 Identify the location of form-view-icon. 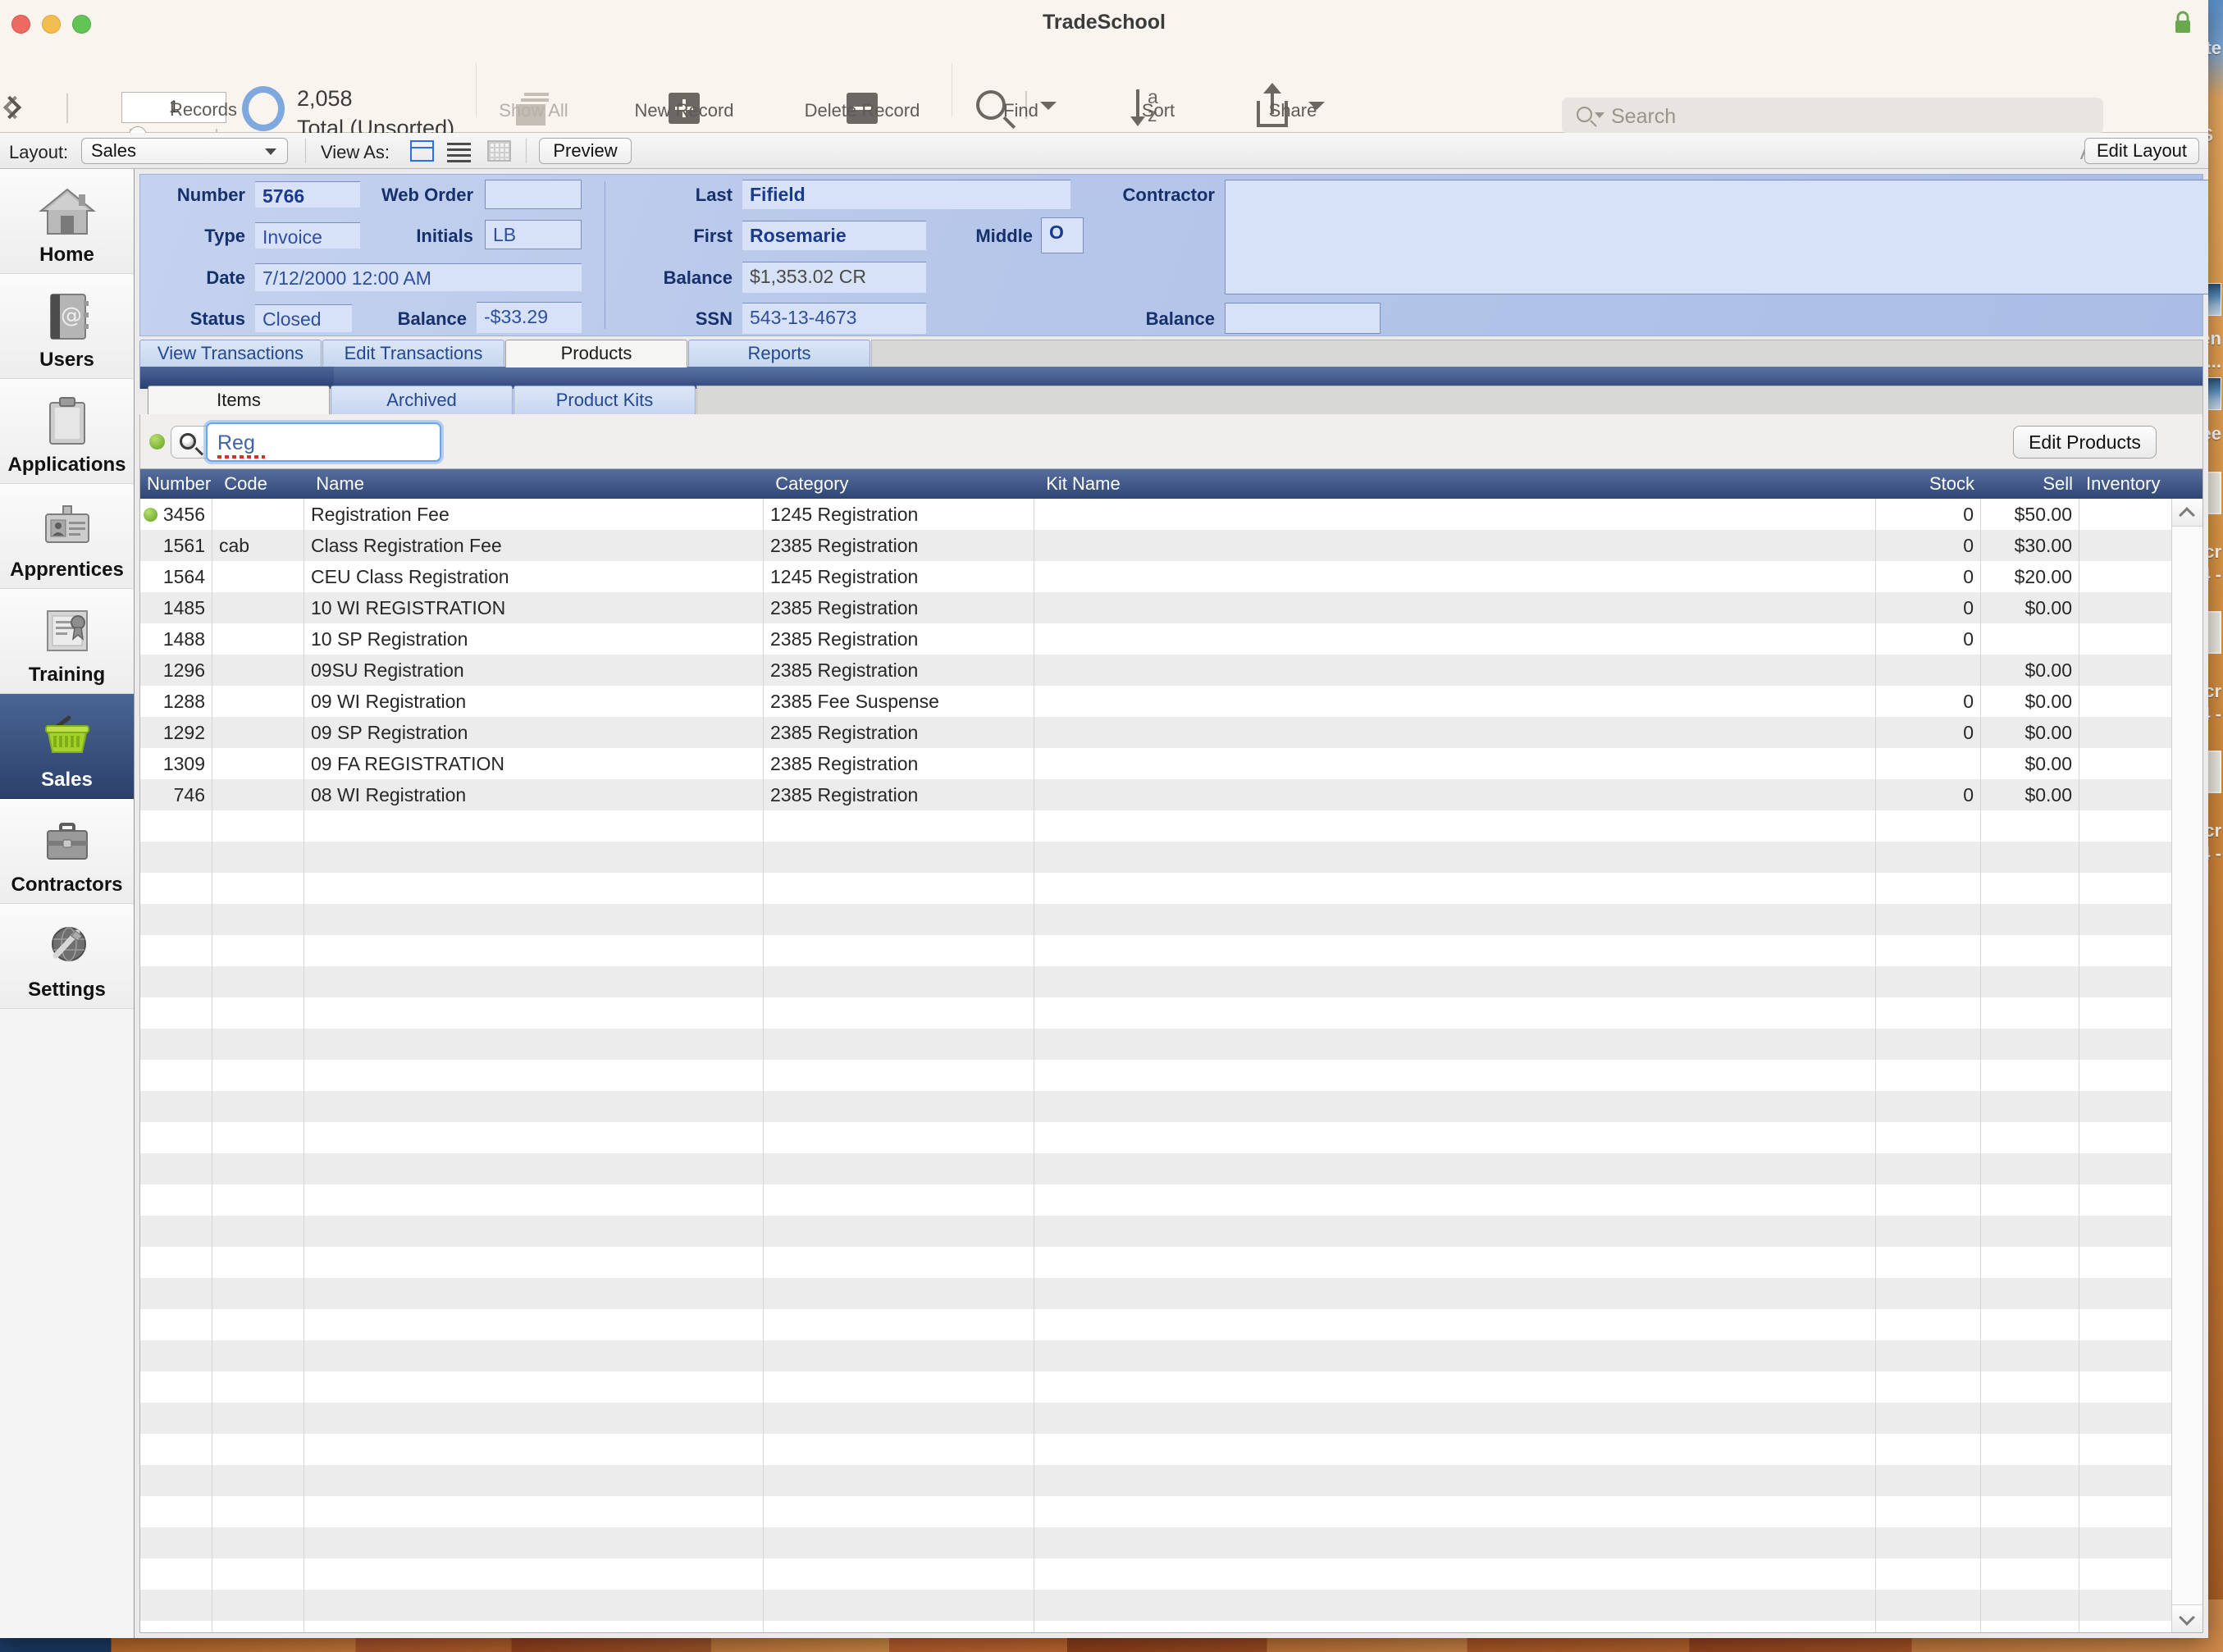
(422, 151).